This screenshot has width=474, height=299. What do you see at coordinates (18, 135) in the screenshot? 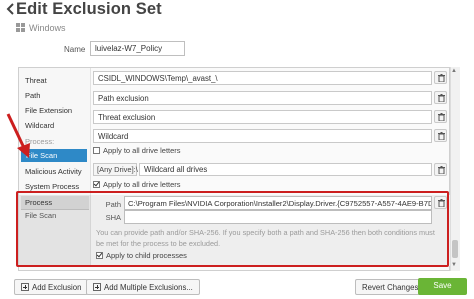
I see `red-arrow-icon` at bounding box center [18, 135].